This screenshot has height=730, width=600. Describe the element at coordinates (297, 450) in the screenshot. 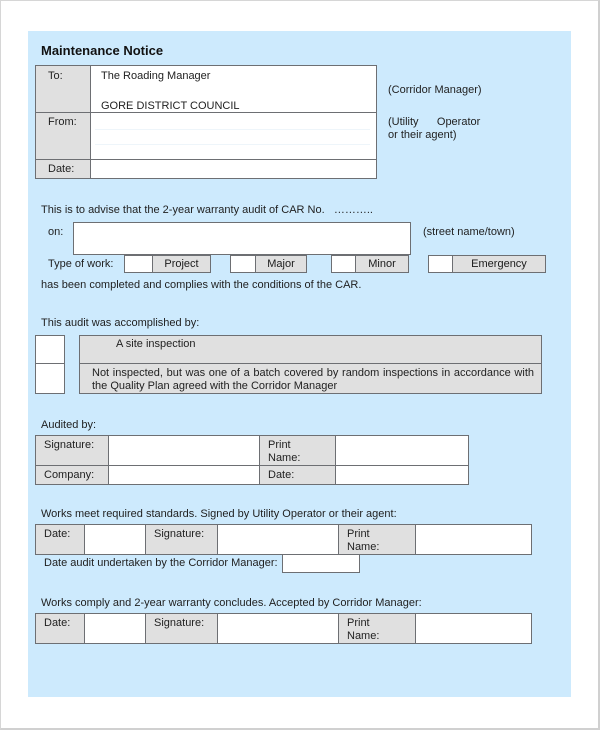

I see `print-name-label-cell: Print Name:` at that location.